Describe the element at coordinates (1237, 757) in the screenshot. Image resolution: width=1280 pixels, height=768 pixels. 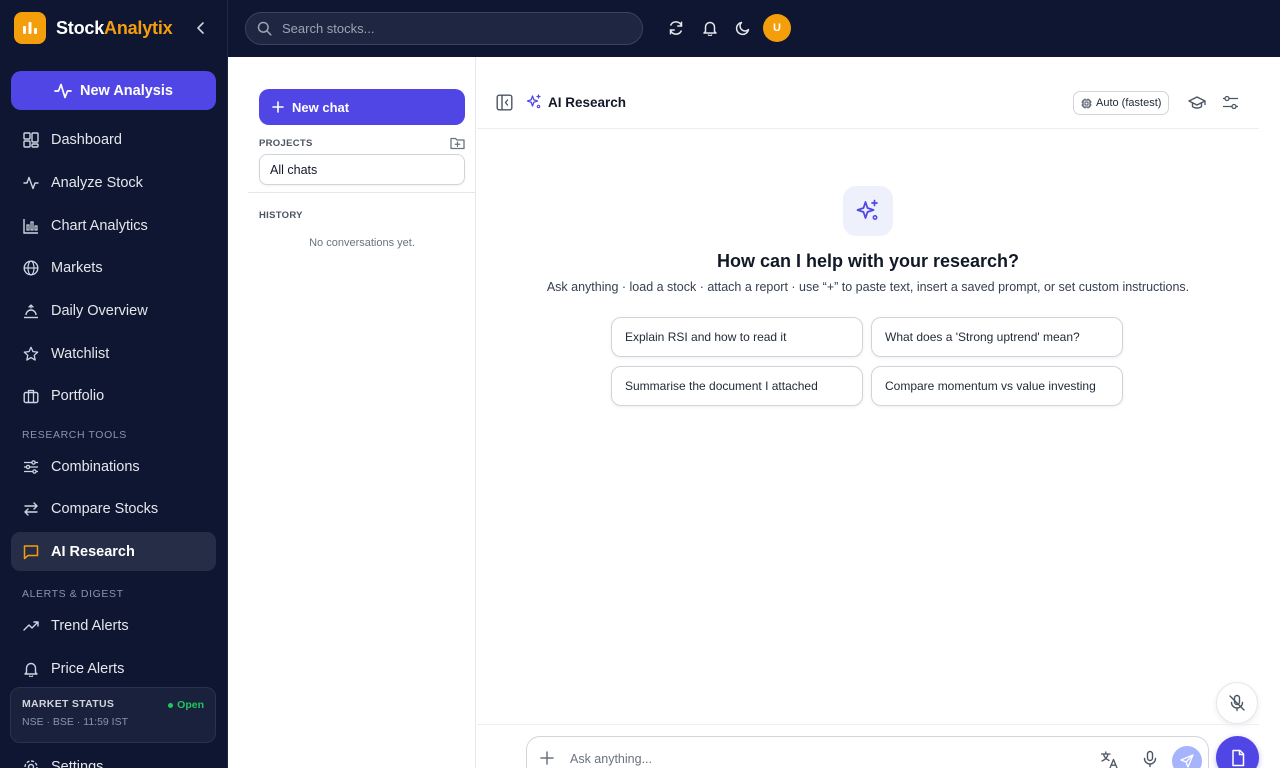
I see `file-icon` at that location.